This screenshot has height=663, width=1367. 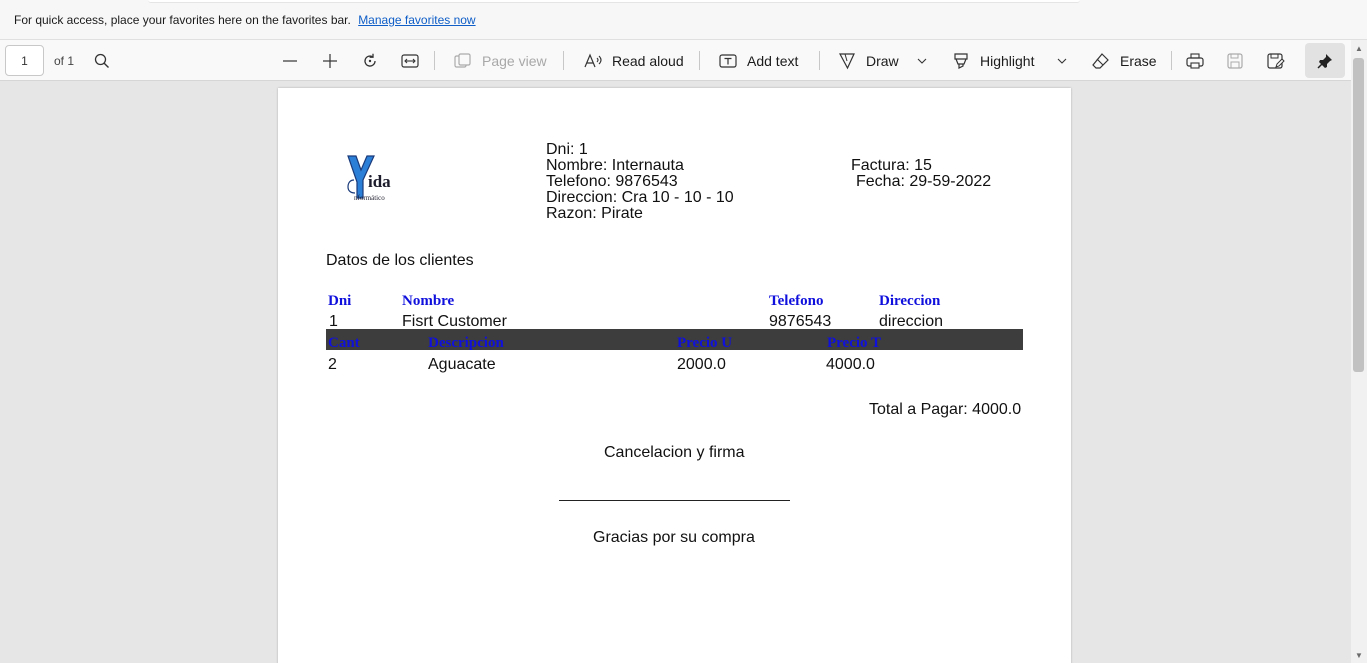 What do you see at coordinates (612, 181) in the screenshot?
I see `customer-telefono: Telefono: 9876543` at bounding box center [612, 181].